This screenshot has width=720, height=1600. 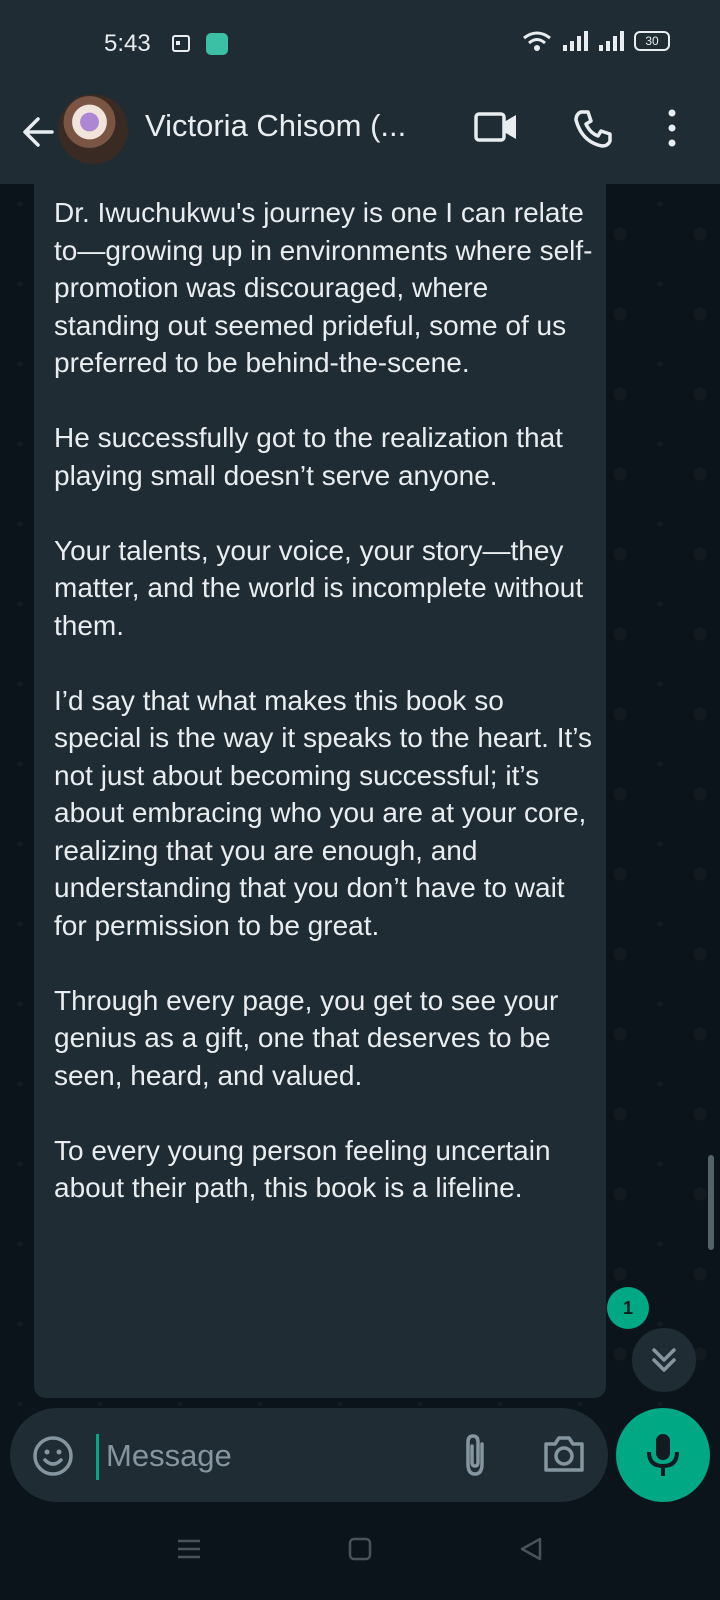 I want to click on video-call-icon, so click(x=496, y=127).